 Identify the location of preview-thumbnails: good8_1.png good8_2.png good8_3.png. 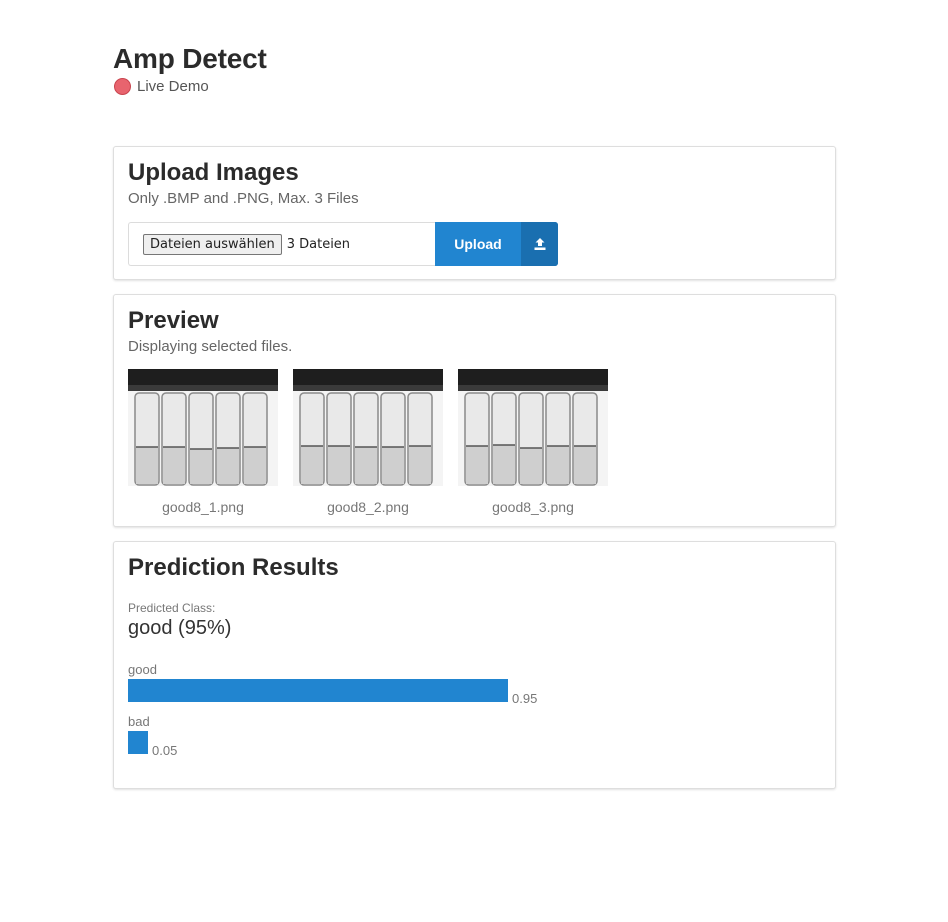
(474, 442).